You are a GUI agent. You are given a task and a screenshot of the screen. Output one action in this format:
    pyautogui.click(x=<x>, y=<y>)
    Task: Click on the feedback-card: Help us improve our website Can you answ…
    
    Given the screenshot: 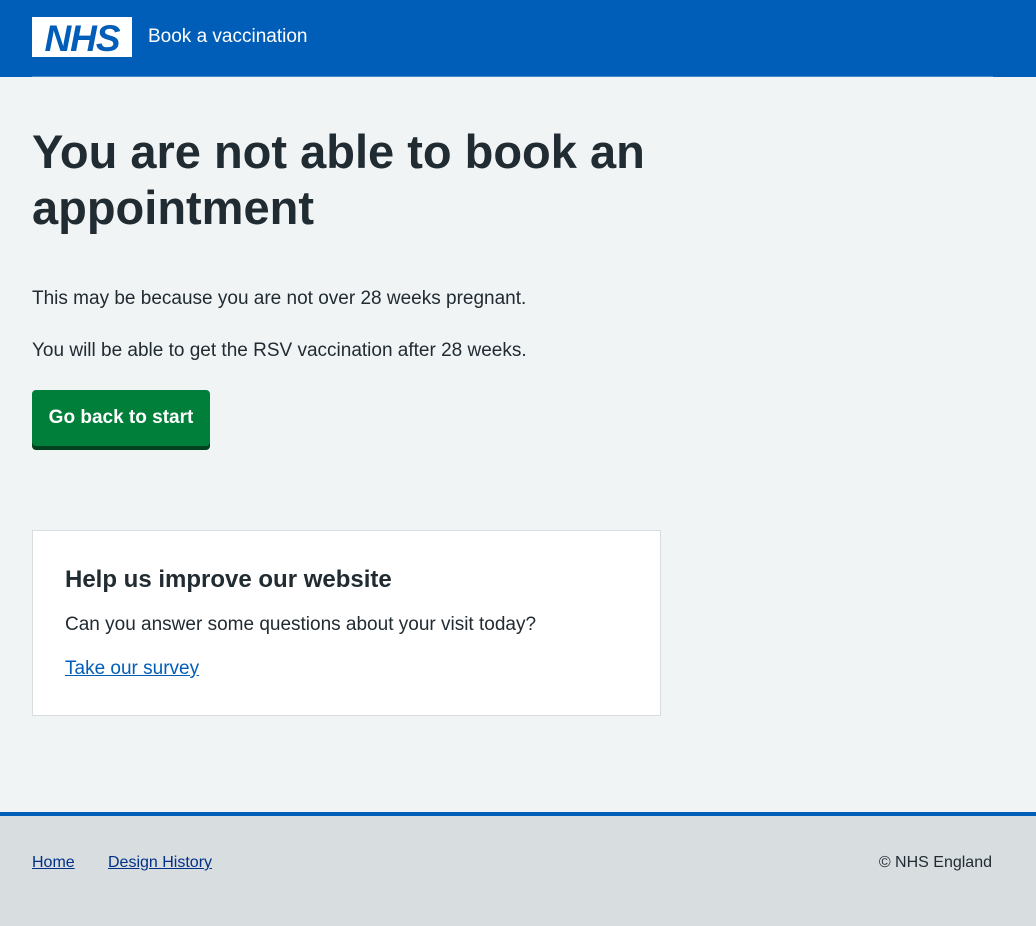 What is the action you would take?
    pyautogui.click(x=346, y=623)
    